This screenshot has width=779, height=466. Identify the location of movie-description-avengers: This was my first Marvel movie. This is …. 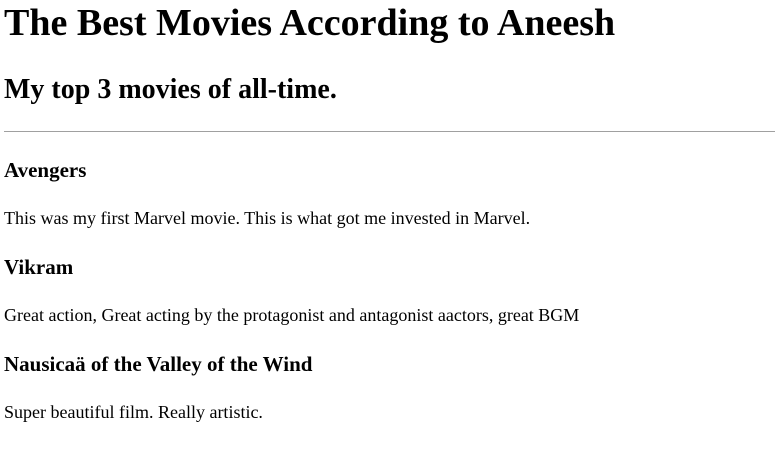
(267, 218).